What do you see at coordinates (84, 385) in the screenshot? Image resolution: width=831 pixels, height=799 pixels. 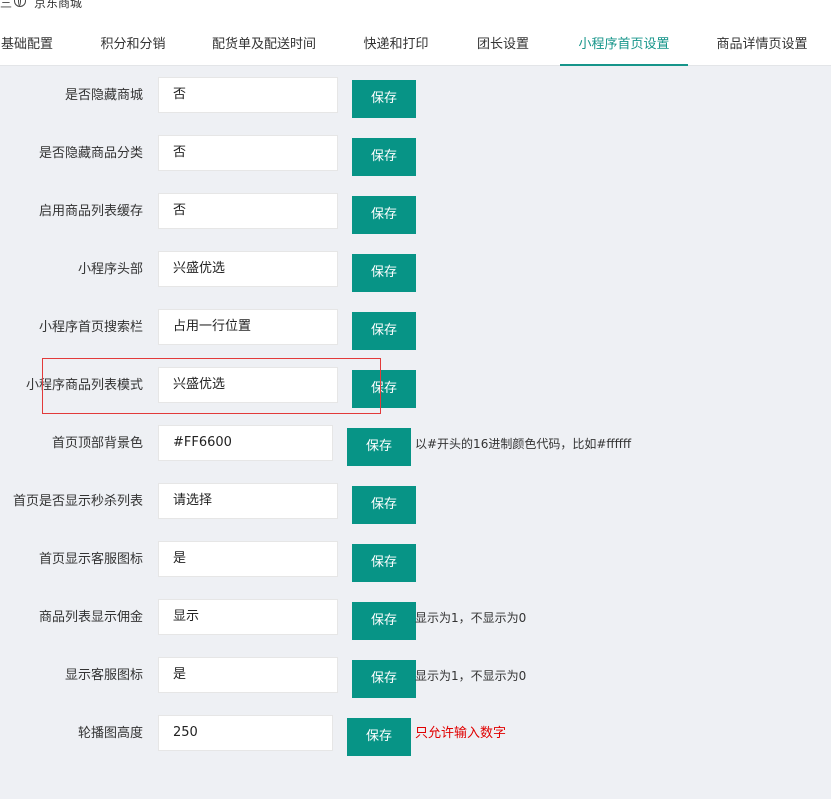 I see `label-list-mode: 小程序商品列表模式` at bounding box center [84, 385].